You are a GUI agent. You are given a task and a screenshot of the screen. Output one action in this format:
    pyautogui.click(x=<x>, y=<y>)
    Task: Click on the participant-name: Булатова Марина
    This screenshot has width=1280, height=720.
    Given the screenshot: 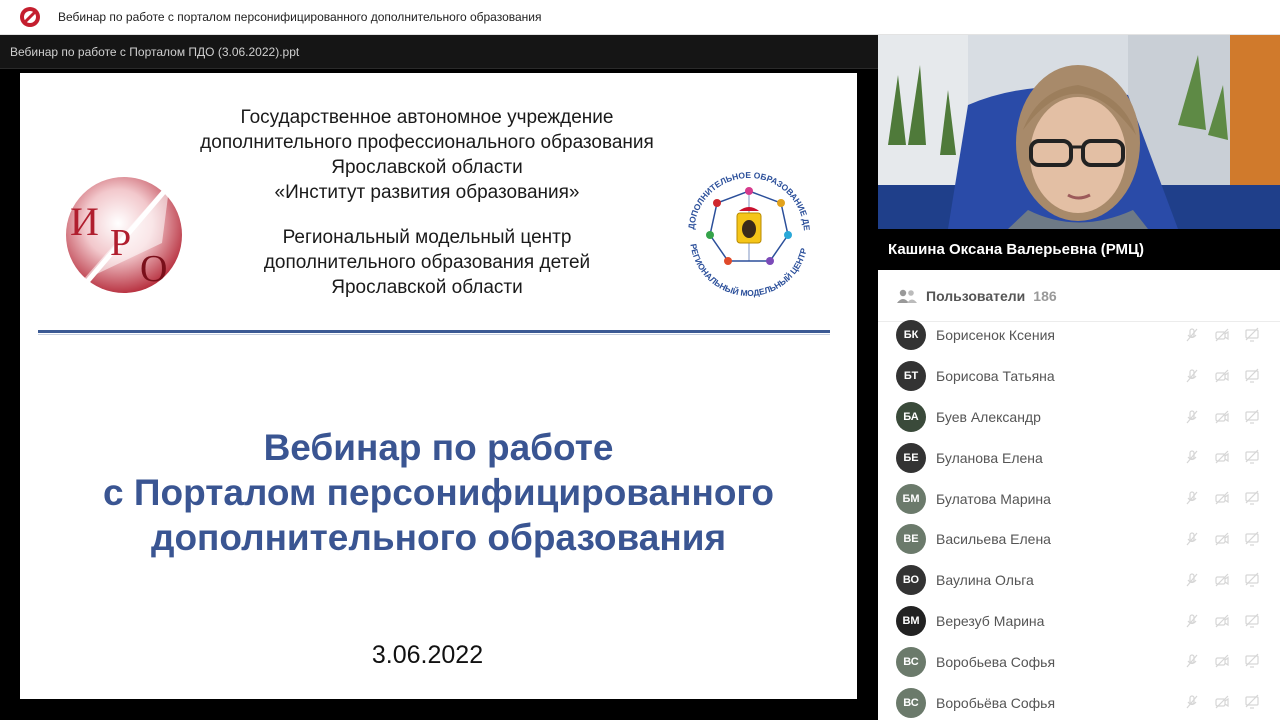 What is the action you would take?
    pyautogui.click(x=993, y=498)
    